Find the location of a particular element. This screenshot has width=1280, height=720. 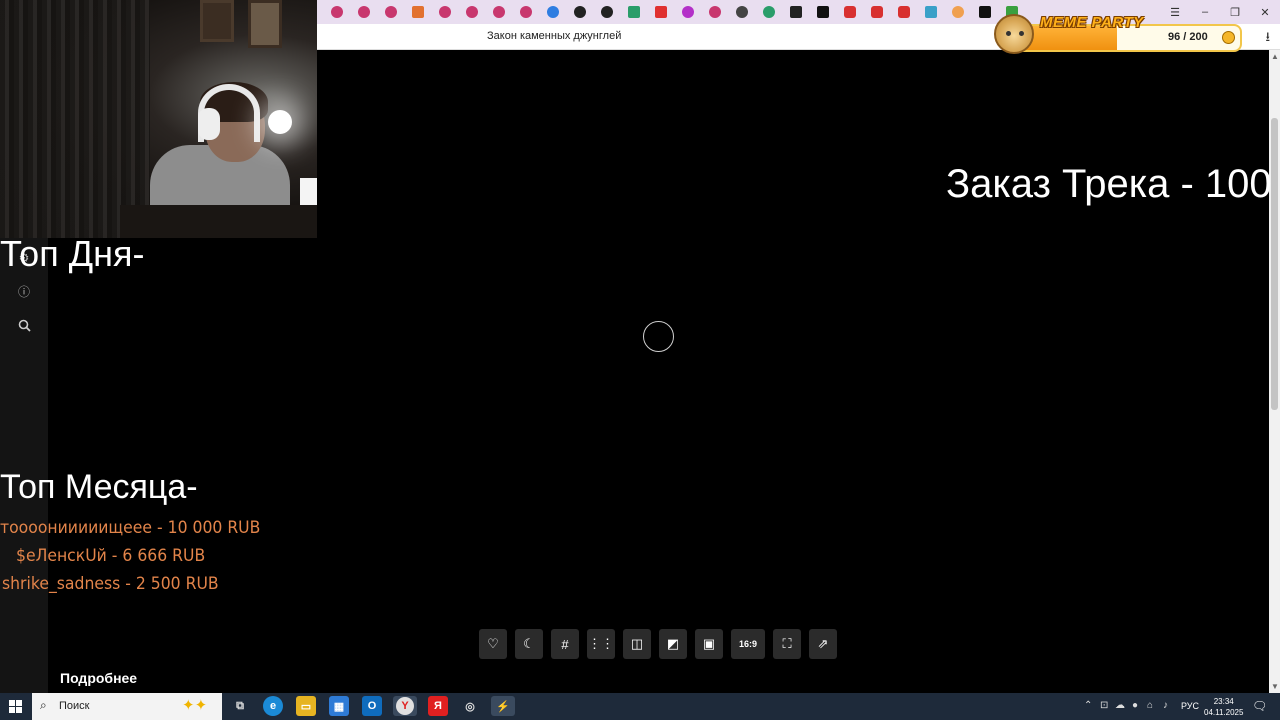

top-month-heading: Топ Месяца- is located at coordinates (99, 487).